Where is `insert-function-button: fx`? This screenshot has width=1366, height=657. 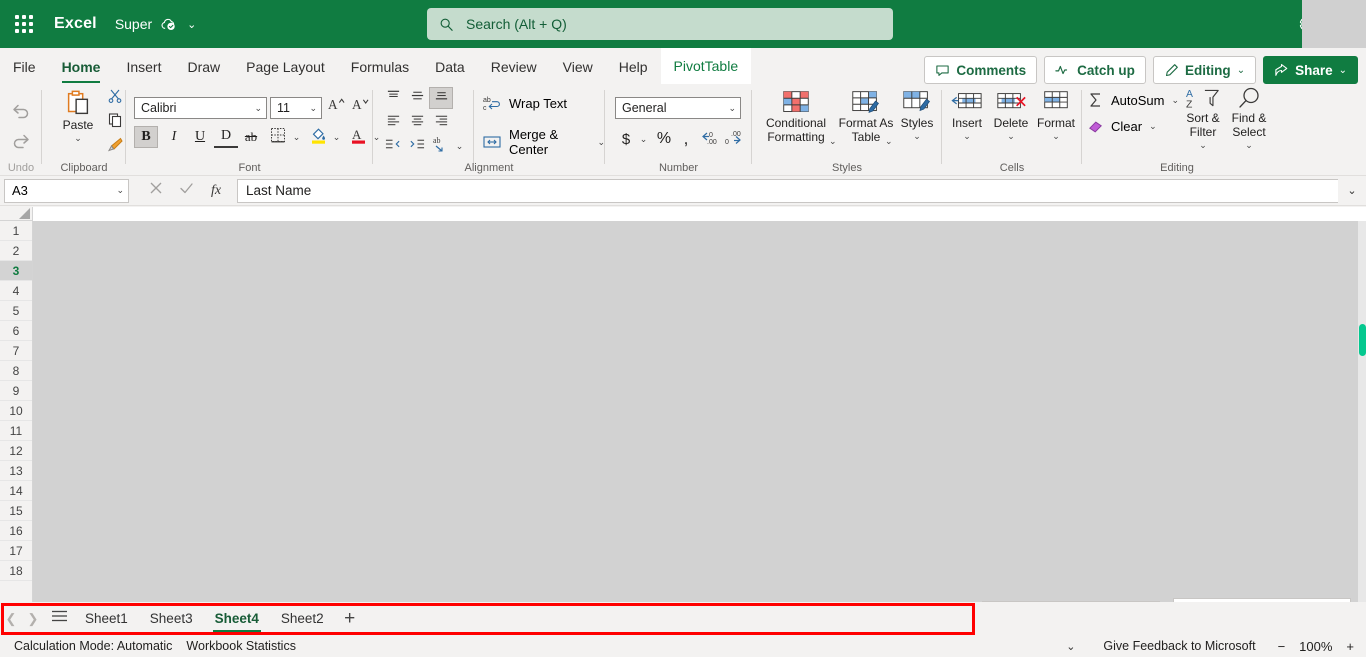
insert-function-button: fx is located at coordinates (216, 191).